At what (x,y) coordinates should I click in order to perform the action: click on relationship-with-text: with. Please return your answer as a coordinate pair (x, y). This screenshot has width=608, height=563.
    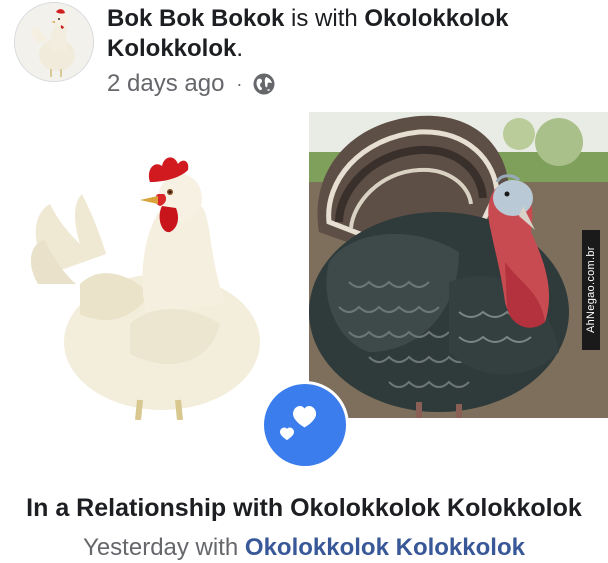
    Looking at the image, I should click on (216, 547).